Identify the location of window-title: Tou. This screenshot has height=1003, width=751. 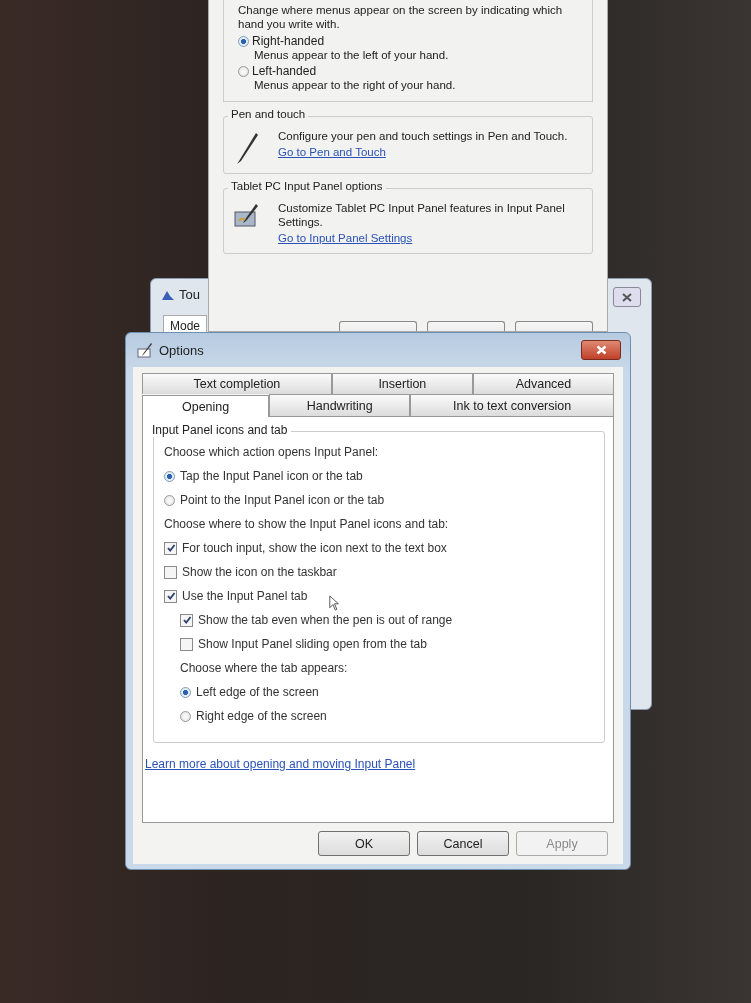
(189, 294).